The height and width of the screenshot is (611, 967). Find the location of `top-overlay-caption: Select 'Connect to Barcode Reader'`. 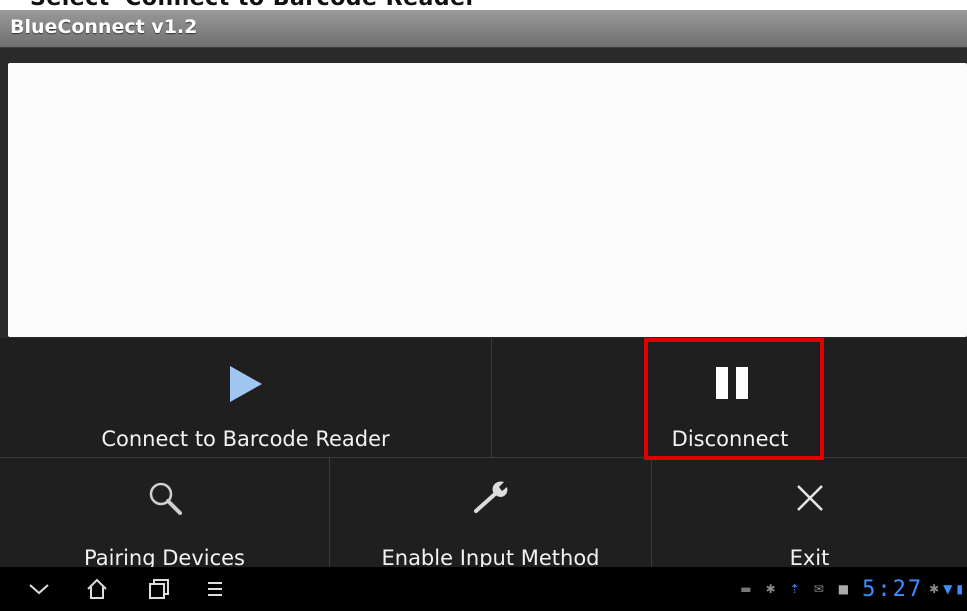

top-overlay-caption: Select 'Connect to Barcode Reader' is located at coordinates (483, 5).